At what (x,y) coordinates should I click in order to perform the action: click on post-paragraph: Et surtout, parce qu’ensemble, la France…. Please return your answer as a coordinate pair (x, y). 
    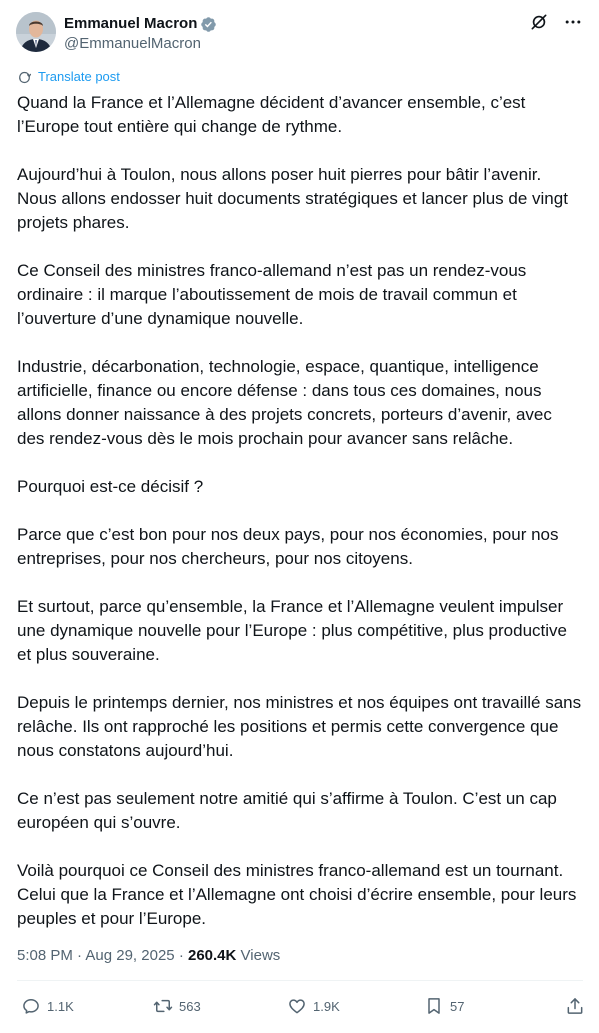
    Looking at the image, I should click on (292, 630).